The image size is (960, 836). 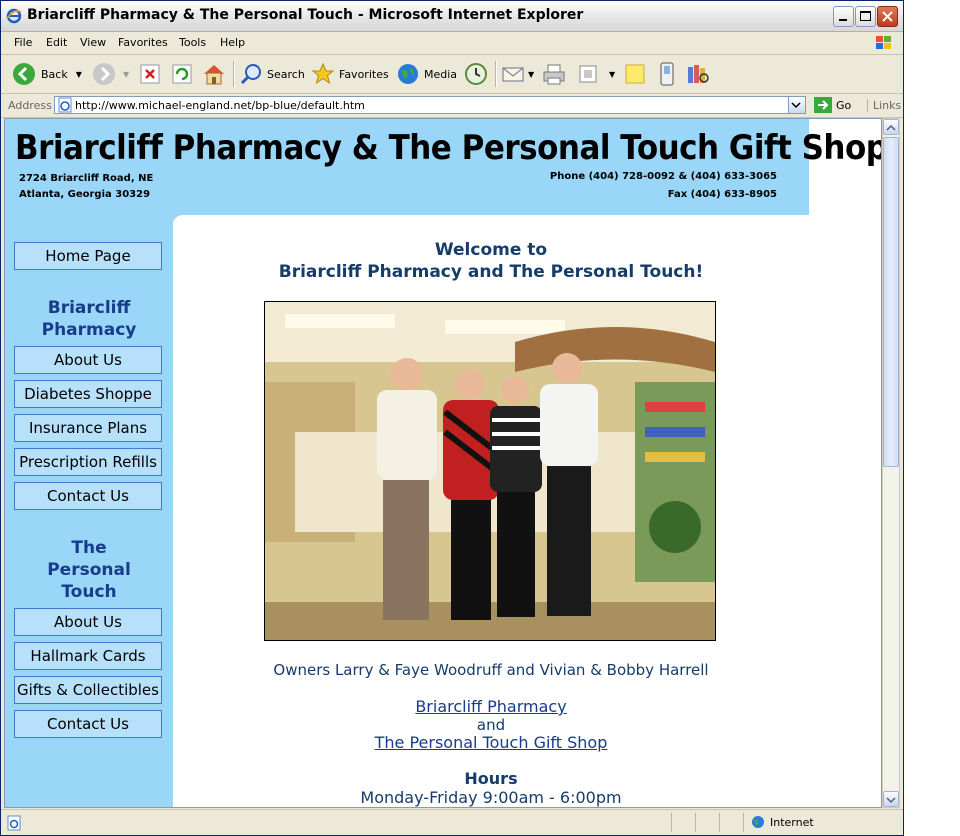 I want to click on fax-number: Fax (404) 633-8905, so click(x=722, y=194).